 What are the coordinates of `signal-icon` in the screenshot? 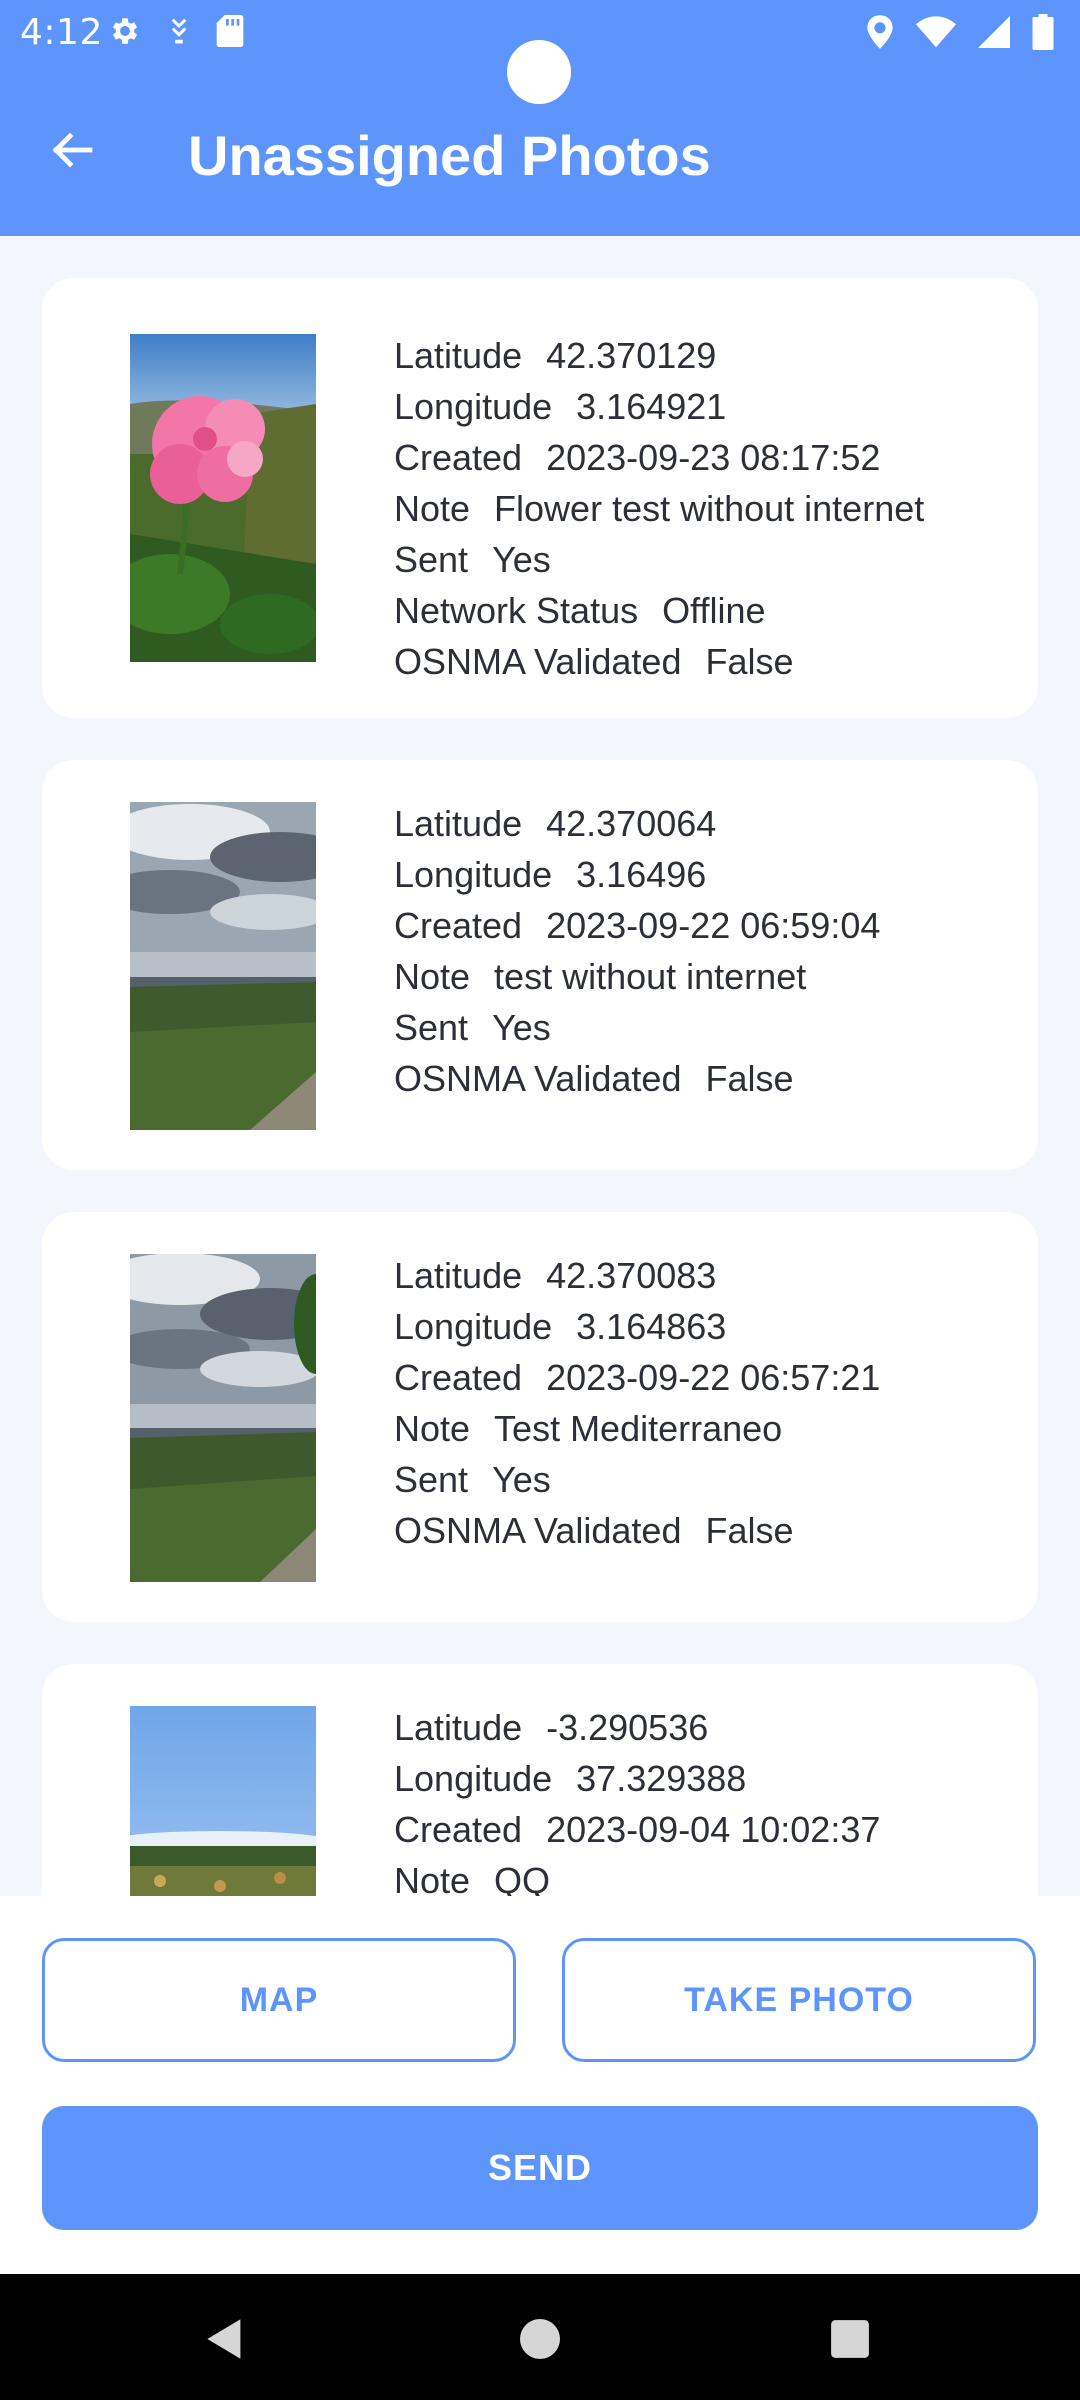 It's located at (994, 32).